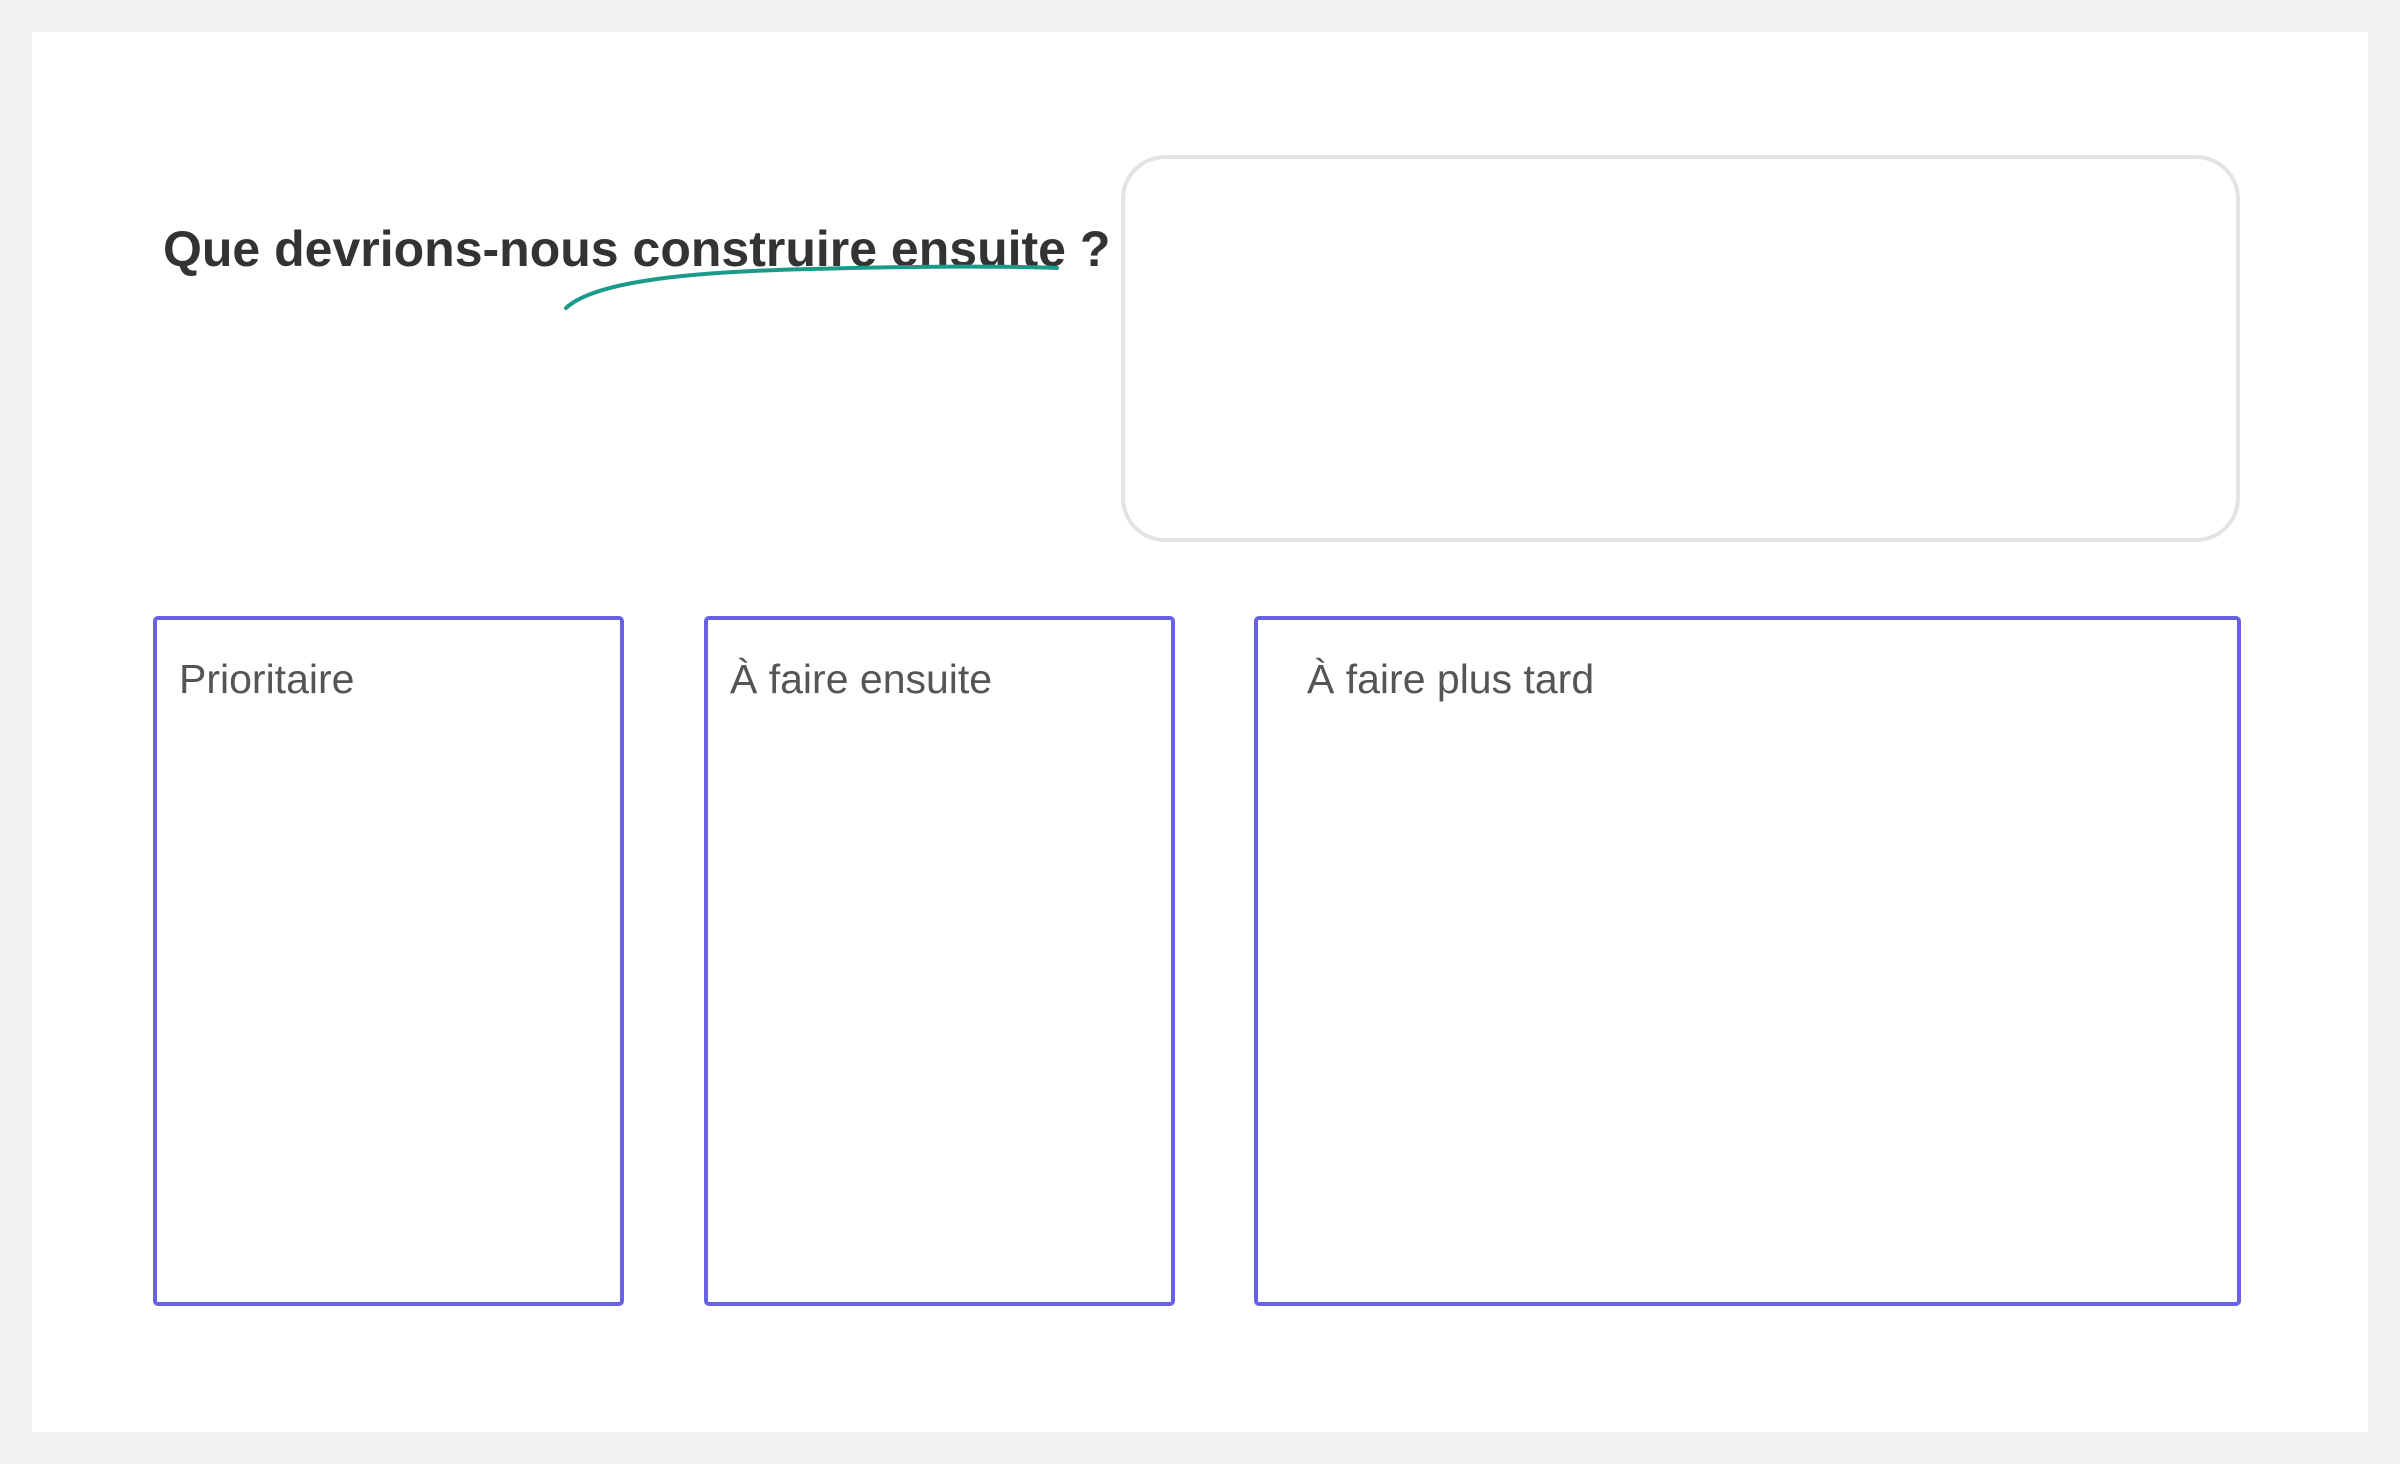 This screenshot has width=2400, height=1464. Describe the element at coordinates (861, 679) in the screenshot. I see `column-label: À faire ensuite` at that location.